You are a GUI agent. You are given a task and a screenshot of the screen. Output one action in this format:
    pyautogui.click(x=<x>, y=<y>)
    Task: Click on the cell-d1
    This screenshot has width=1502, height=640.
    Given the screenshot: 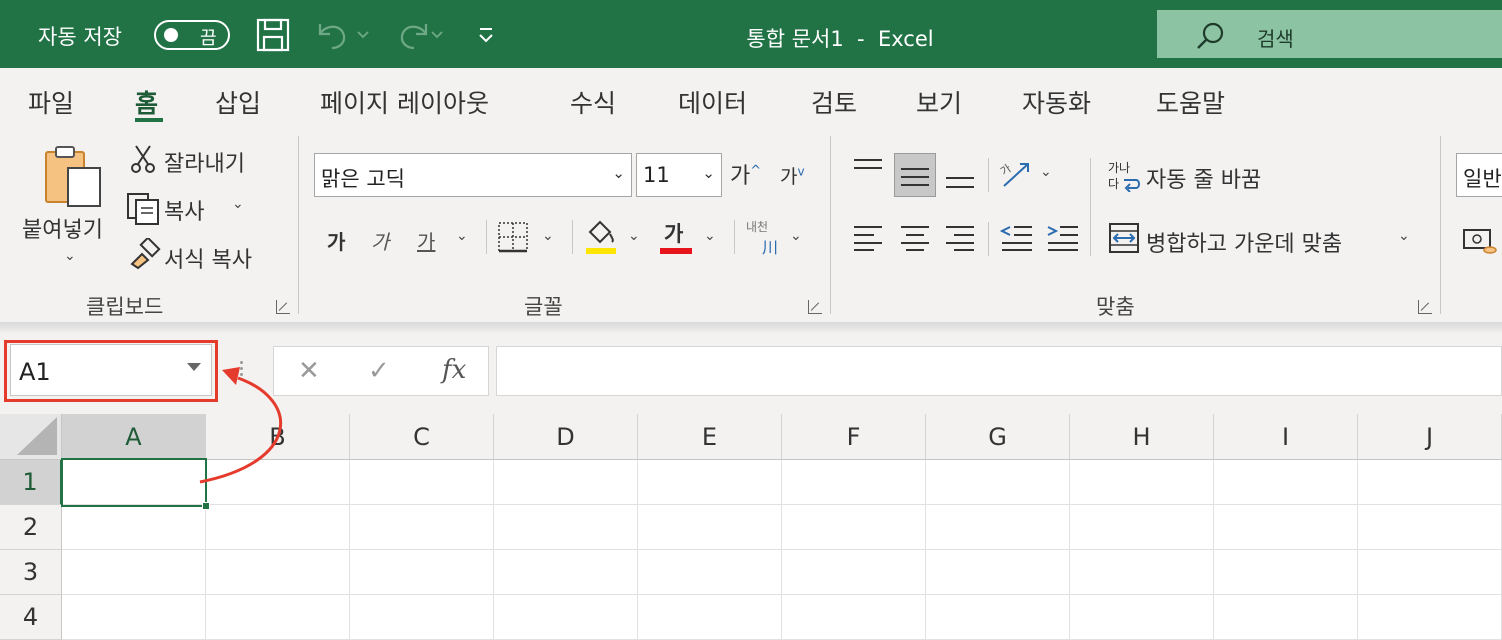 What is the action you would take?
    pyautogui.click(x=566, y=482)
    